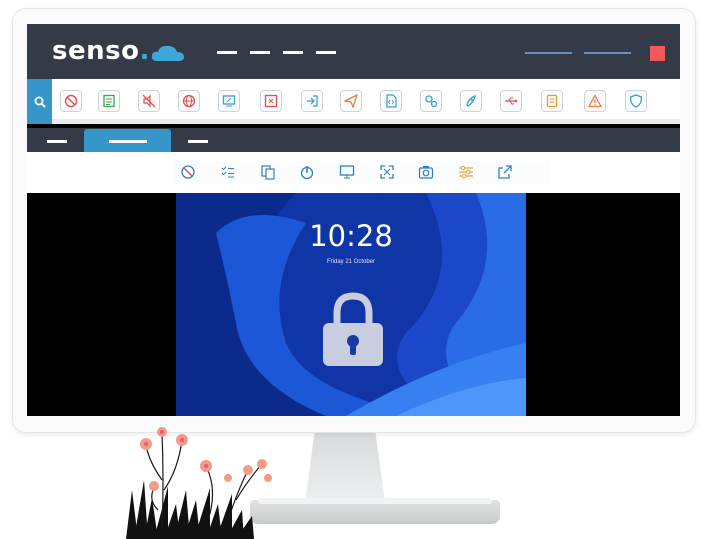  What do you see at coordinates (466, 172) in the screenshot?
I see `sliders-icon` at bounding box center [466, 172].